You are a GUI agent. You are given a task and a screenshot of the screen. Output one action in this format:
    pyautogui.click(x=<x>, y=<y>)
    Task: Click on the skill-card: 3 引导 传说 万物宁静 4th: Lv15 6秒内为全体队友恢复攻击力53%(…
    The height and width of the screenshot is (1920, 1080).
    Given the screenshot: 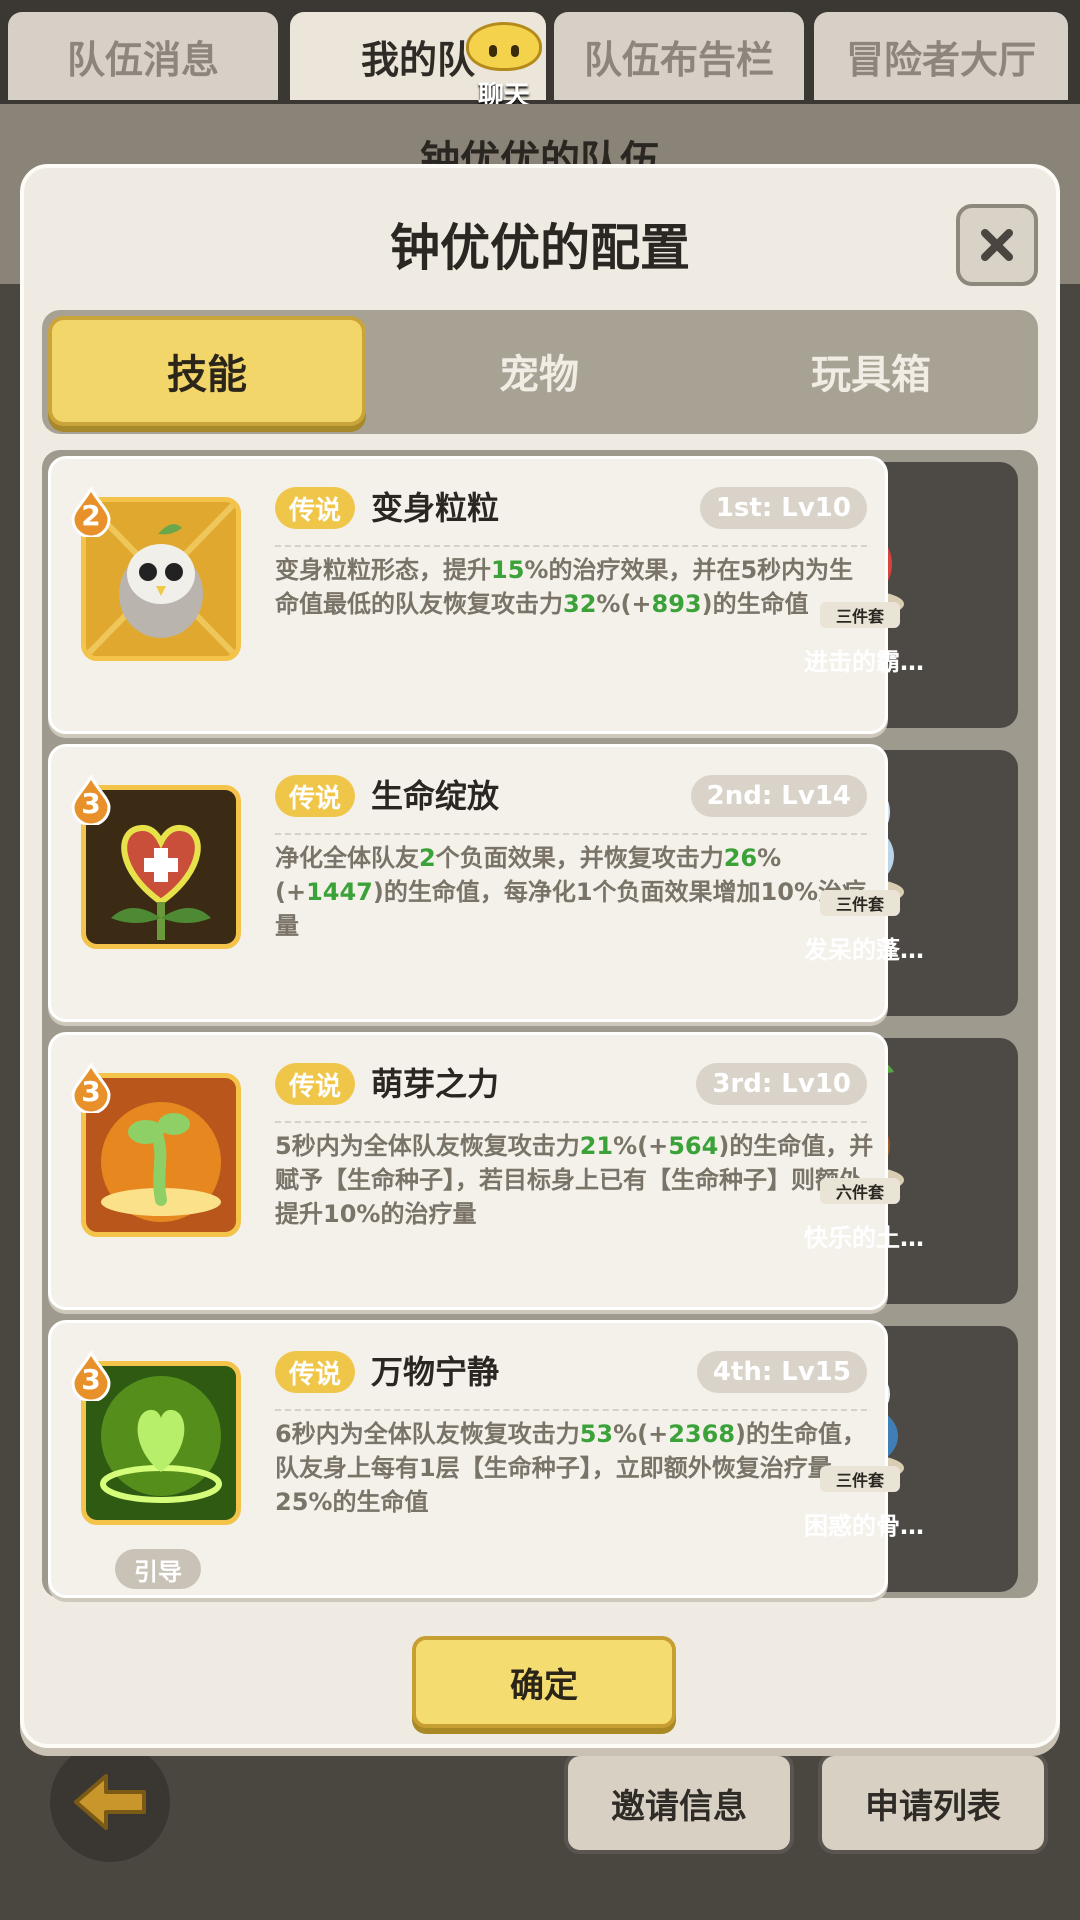 What is the action you would take?
    pyautogui.click(x=468, y=1459)
    